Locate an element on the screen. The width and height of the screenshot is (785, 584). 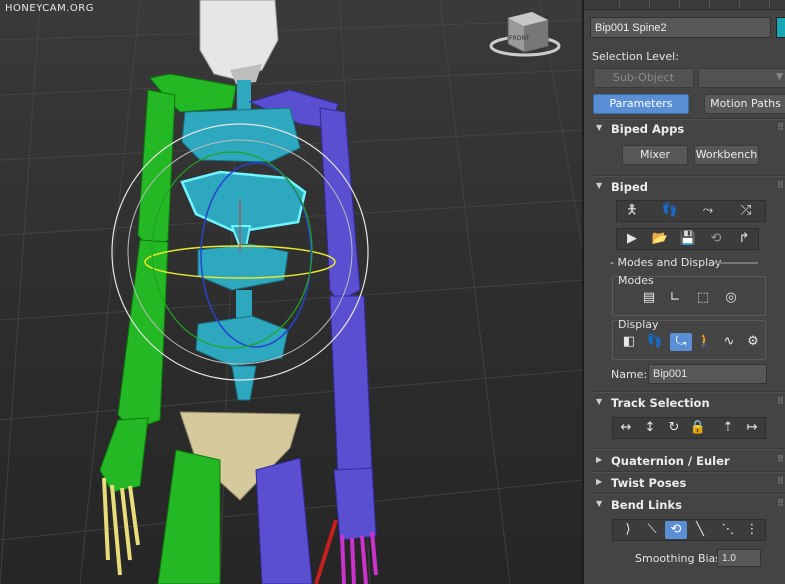
move-all-mode-icon: ↱ is located at coordinates (744, 239).